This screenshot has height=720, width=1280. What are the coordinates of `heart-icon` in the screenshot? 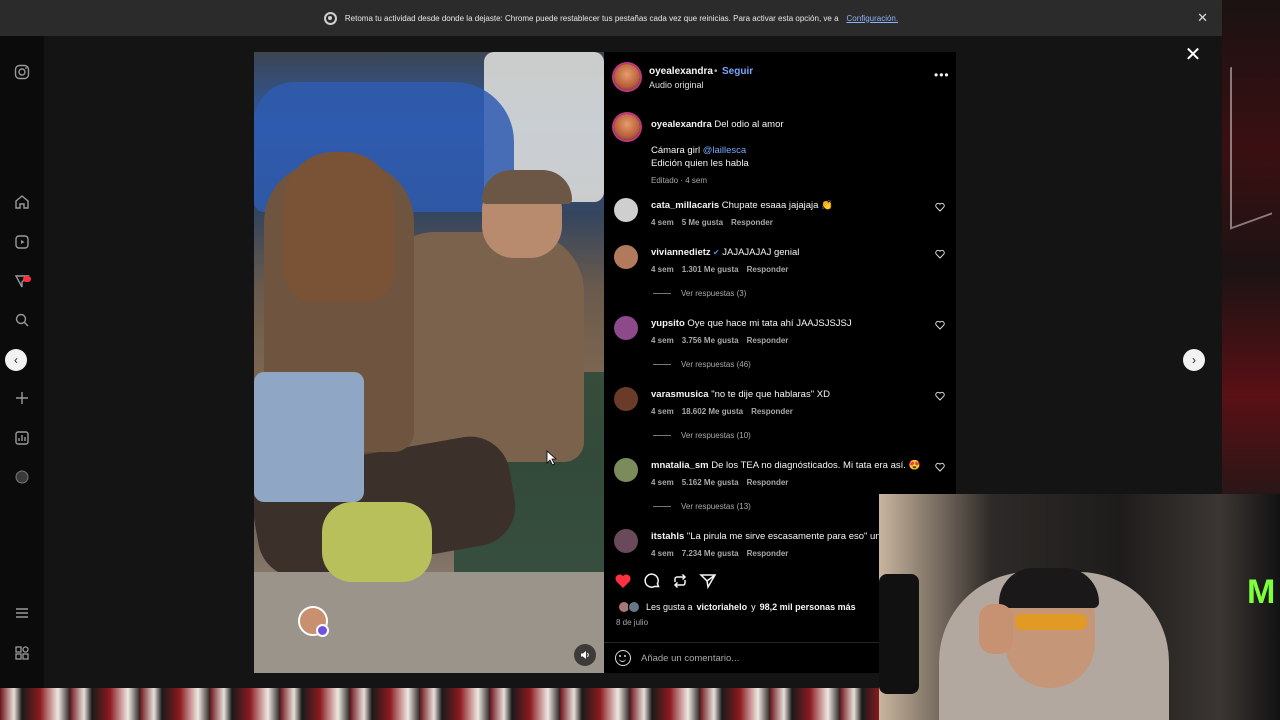 It's located at (623, 581).